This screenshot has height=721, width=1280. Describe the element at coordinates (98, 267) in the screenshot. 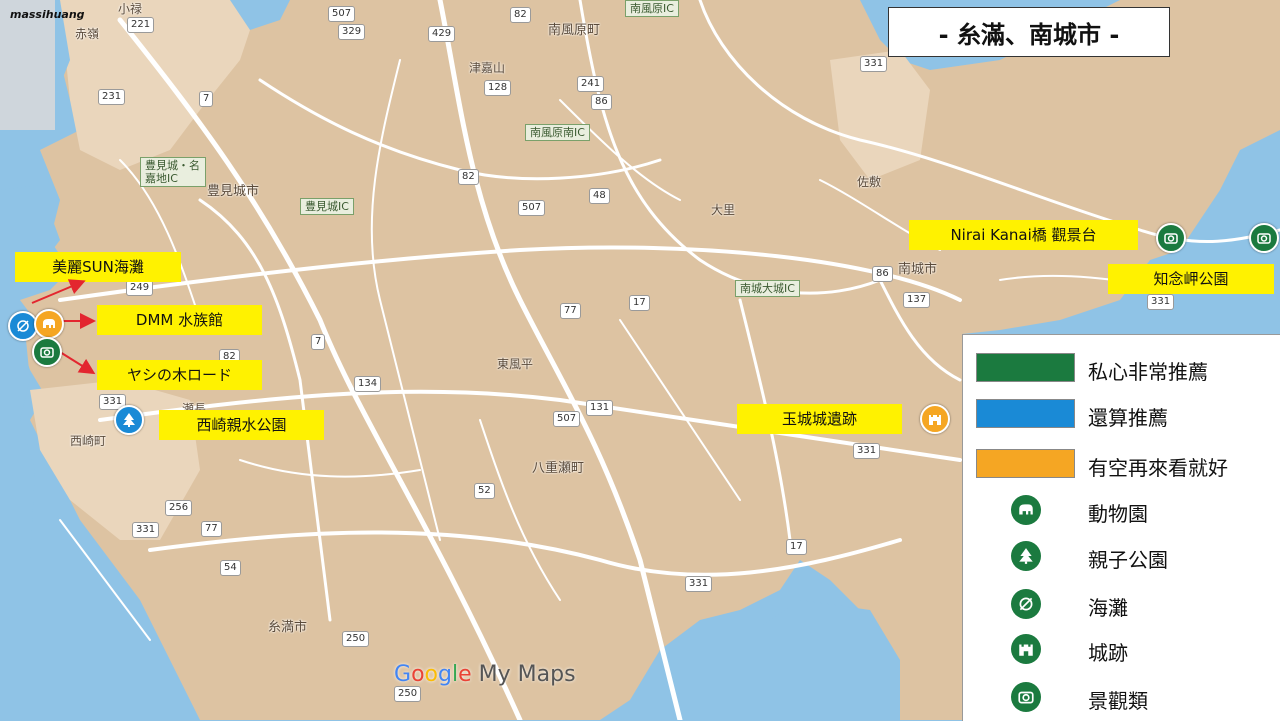

I see `callout-sun-beach: 美麗SUN海灘` at that location.